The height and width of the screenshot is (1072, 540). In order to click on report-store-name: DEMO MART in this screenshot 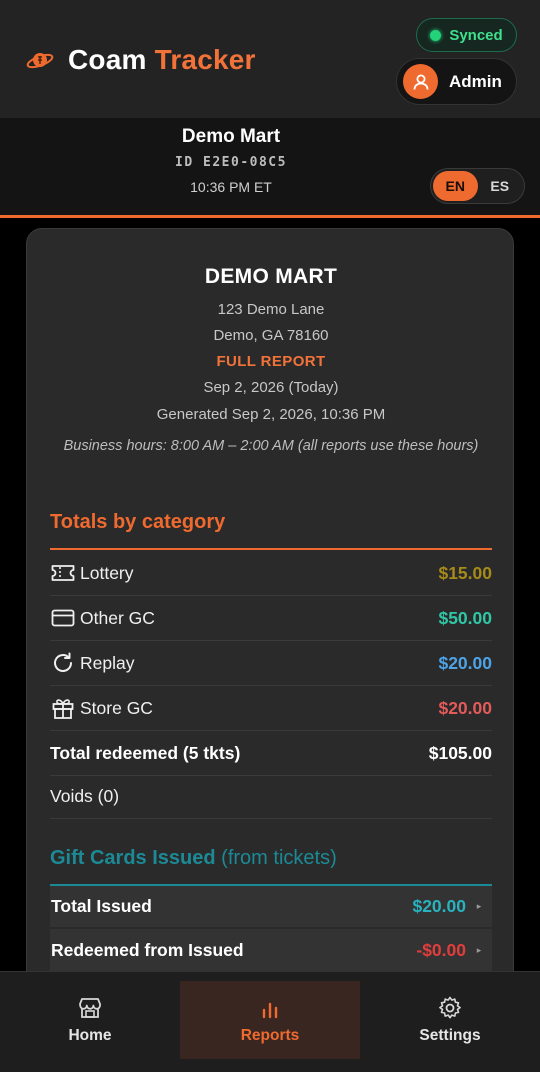, I will do `click(271, 276)`.